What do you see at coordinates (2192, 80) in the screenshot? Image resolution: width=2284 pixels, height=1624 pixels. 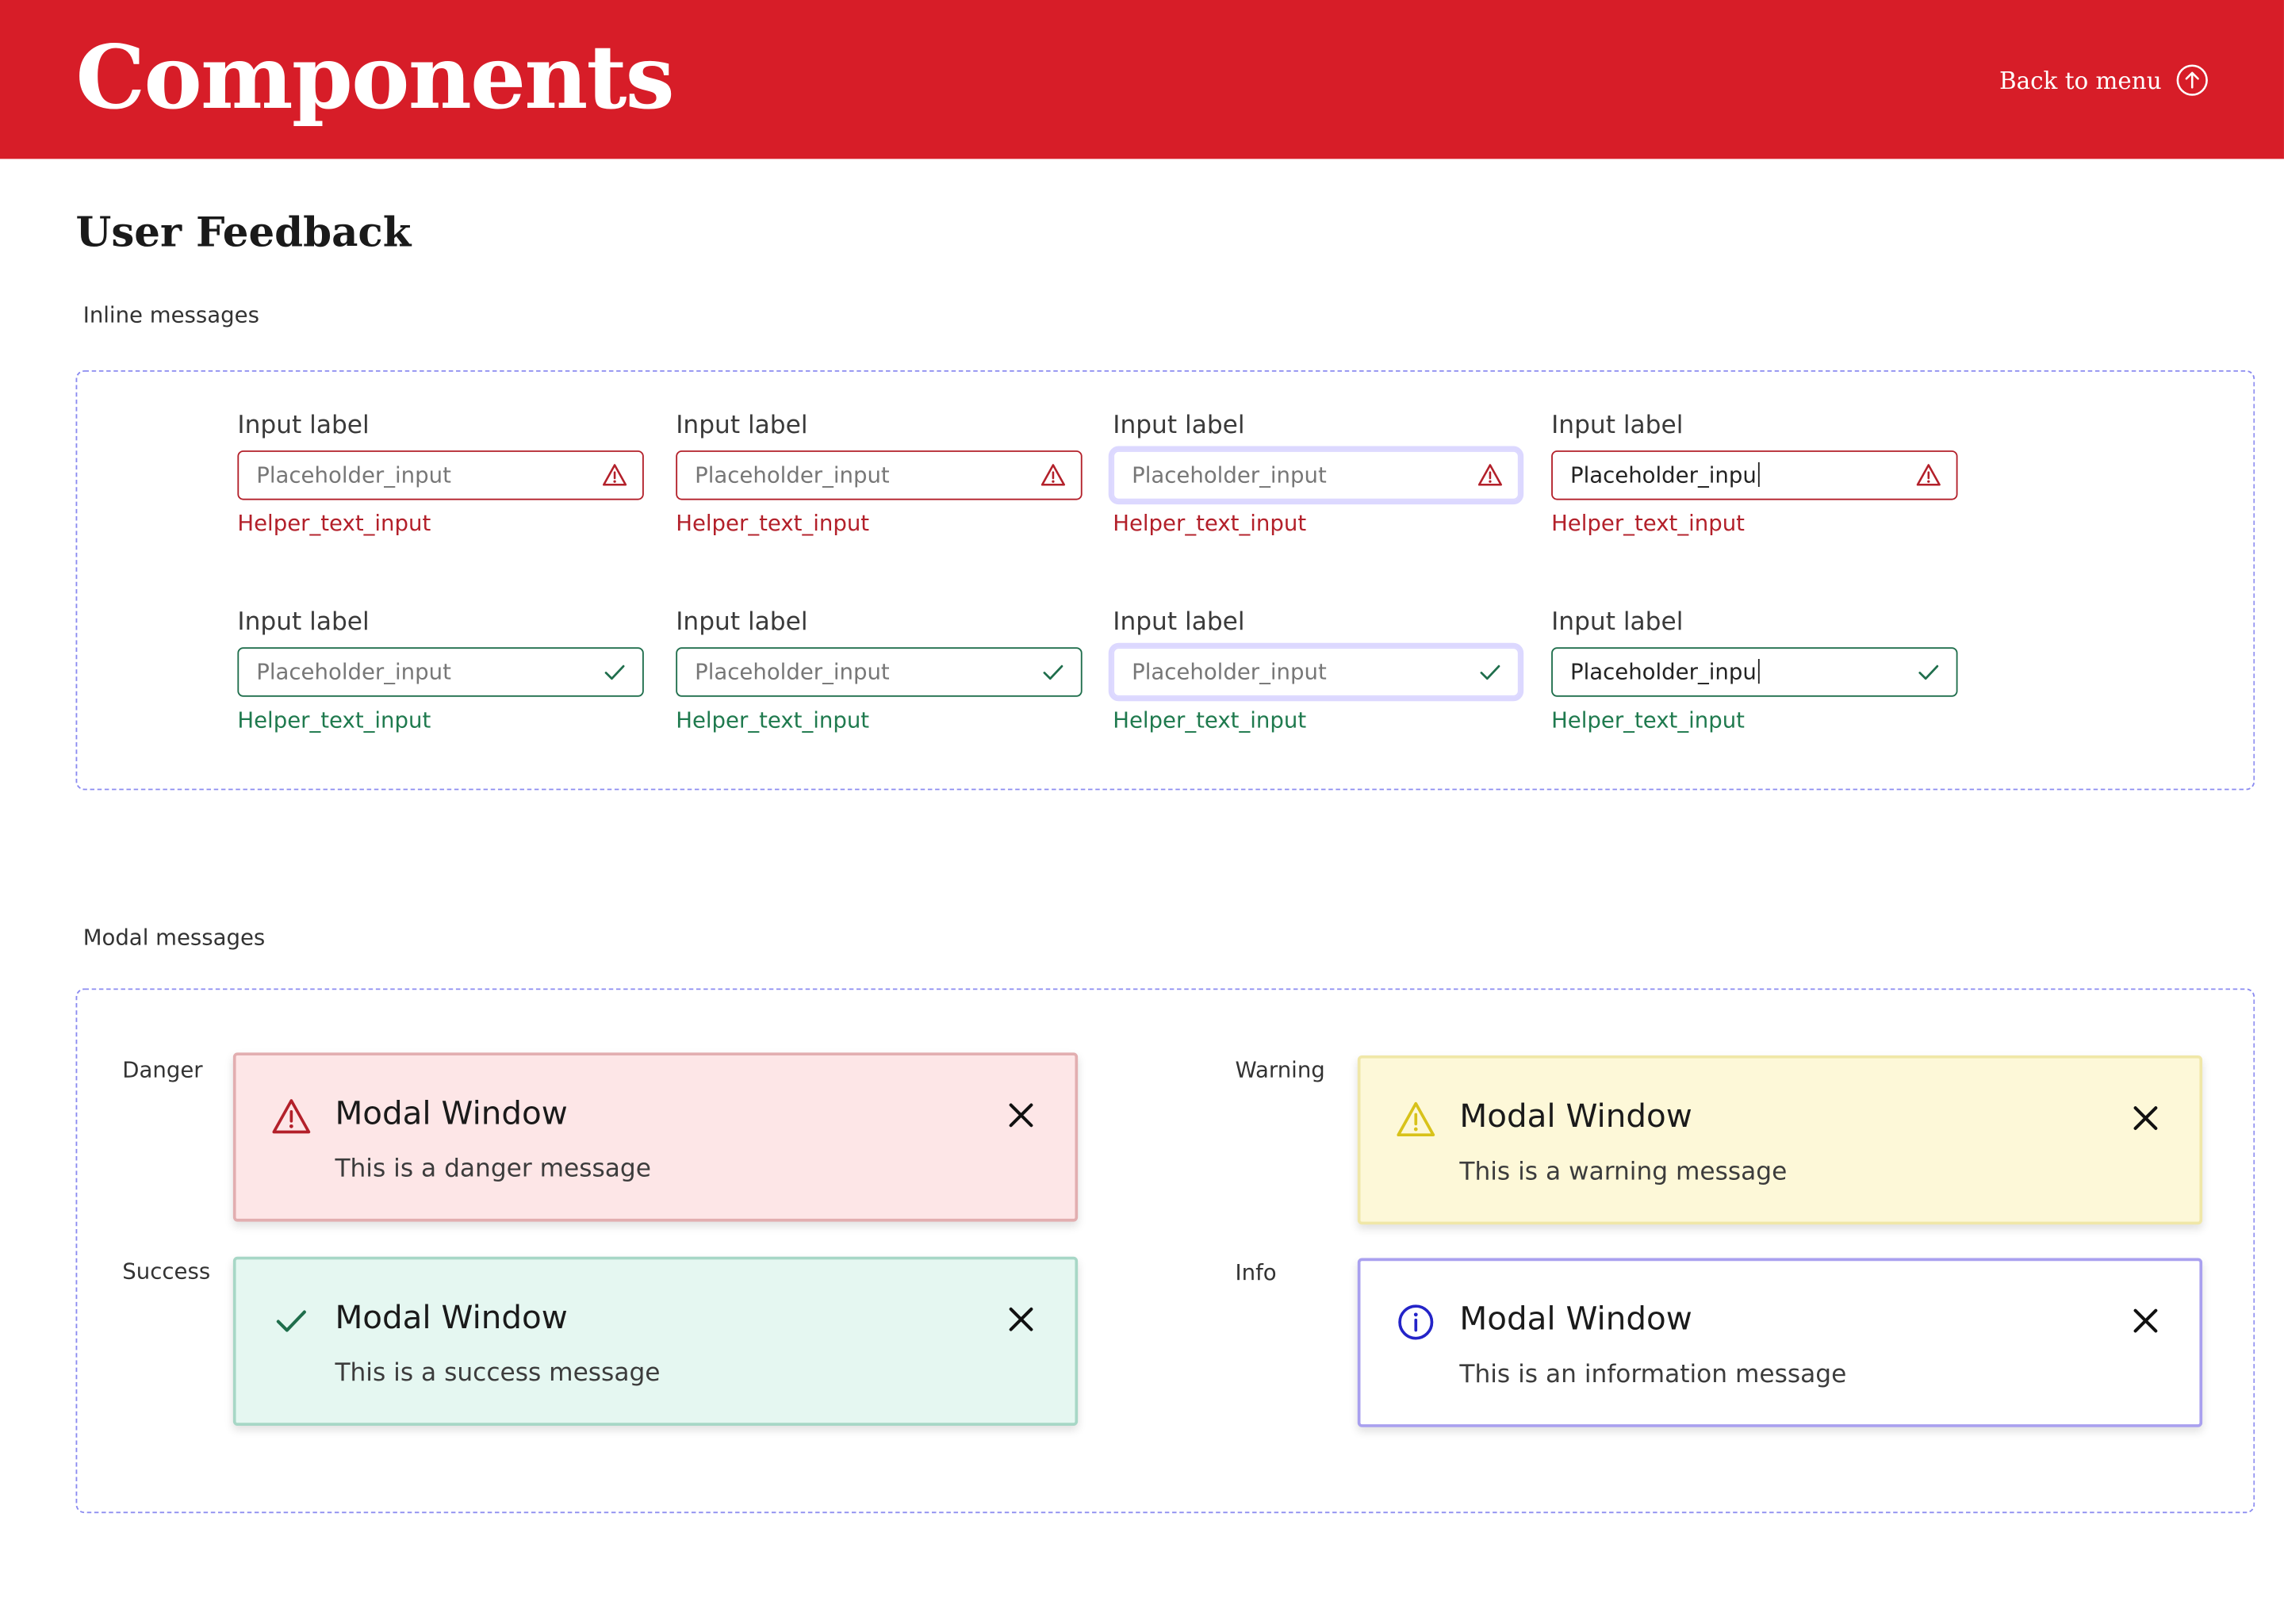 I see `arrow-up-circle-icon` at bounding box center [2192, 80].